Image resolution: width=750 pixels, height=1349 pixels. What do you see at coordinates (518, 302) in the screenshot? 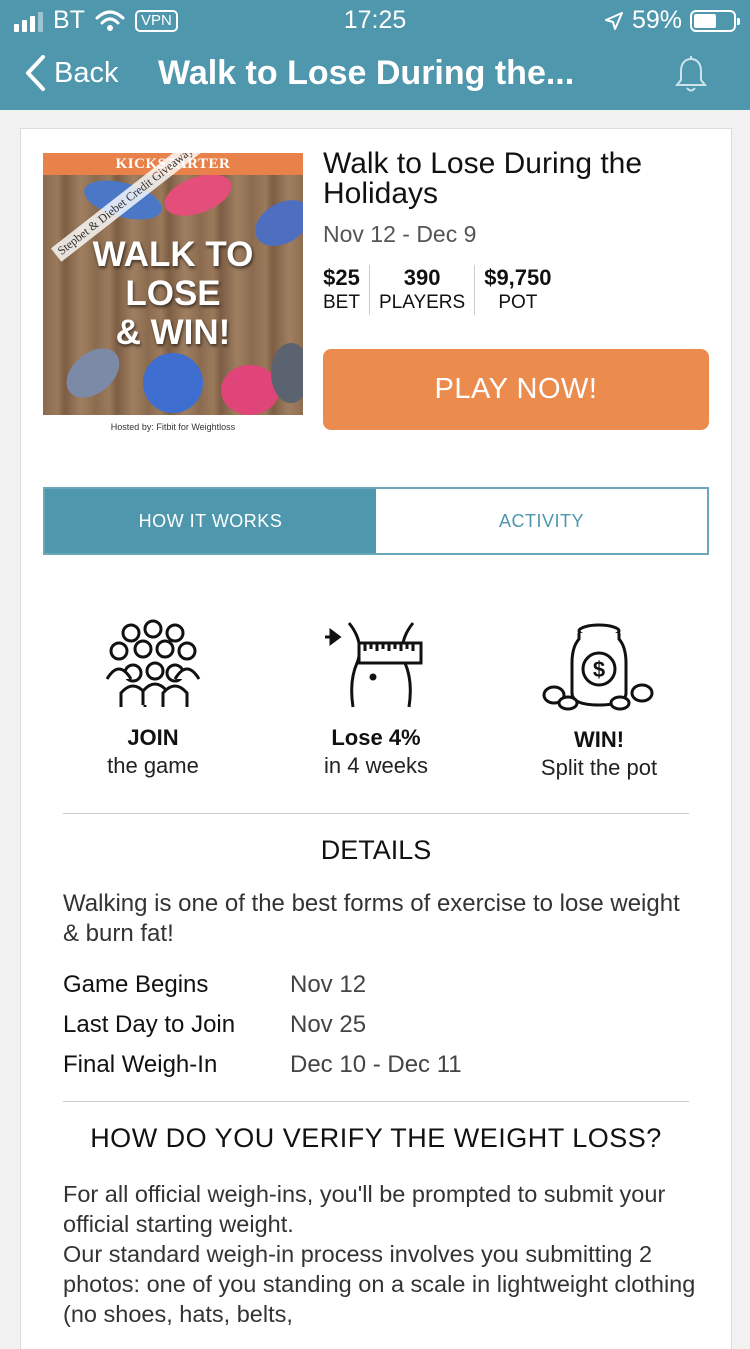
I see `stat-label: POT` at bounding box center [518, 302].